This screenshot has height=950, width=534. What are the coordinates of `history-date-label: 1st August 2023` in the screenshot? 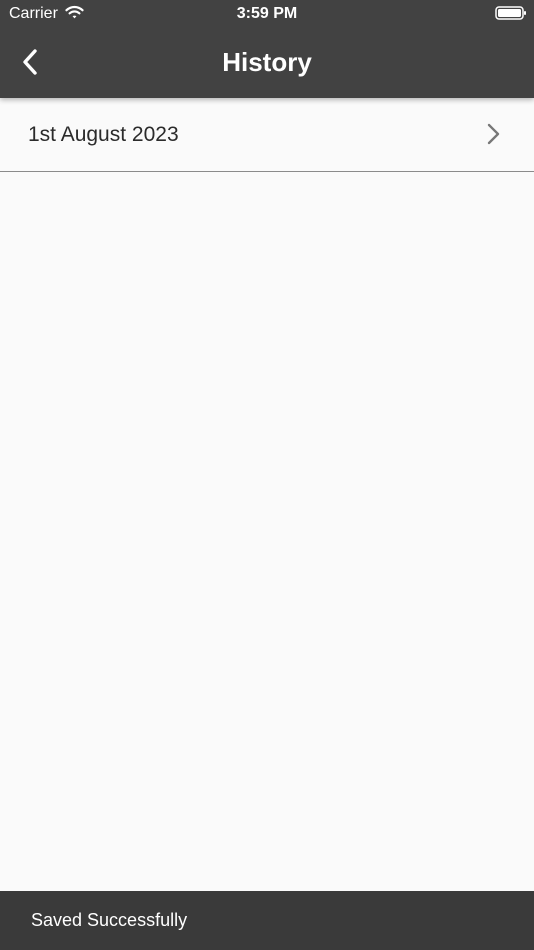 It's located at (103, 134).